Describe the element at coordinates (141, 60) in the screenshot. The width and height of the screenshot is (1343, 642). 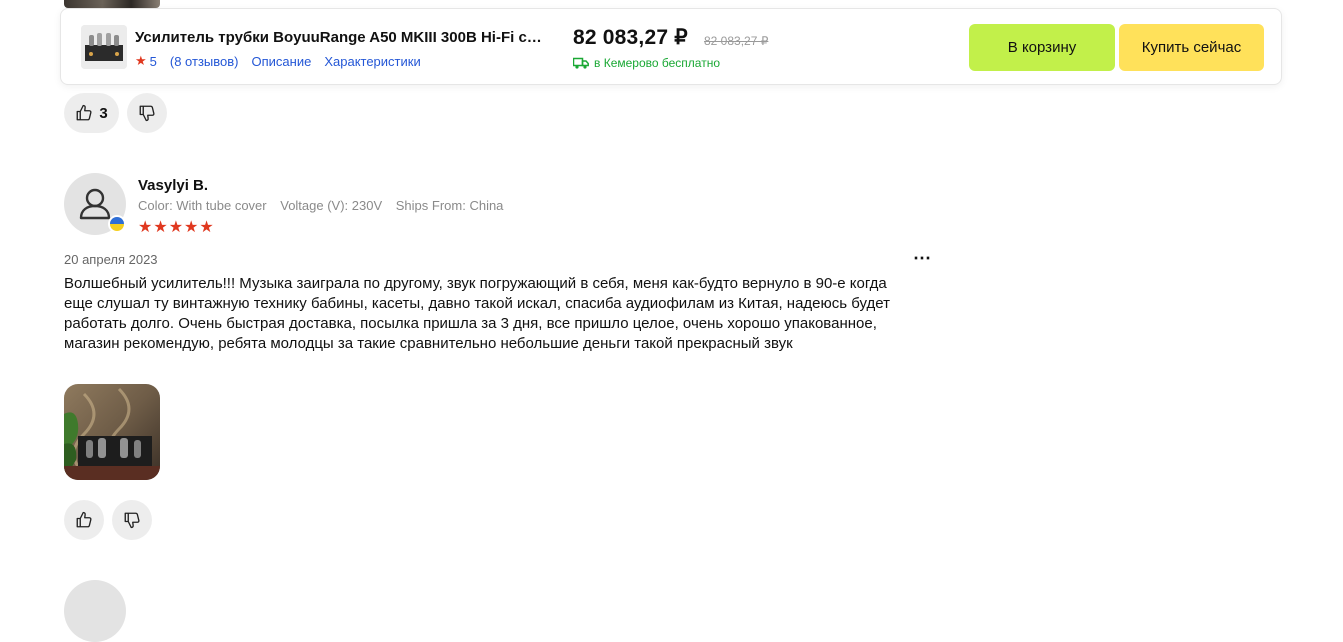
I see `star-icon: ★` at that location.